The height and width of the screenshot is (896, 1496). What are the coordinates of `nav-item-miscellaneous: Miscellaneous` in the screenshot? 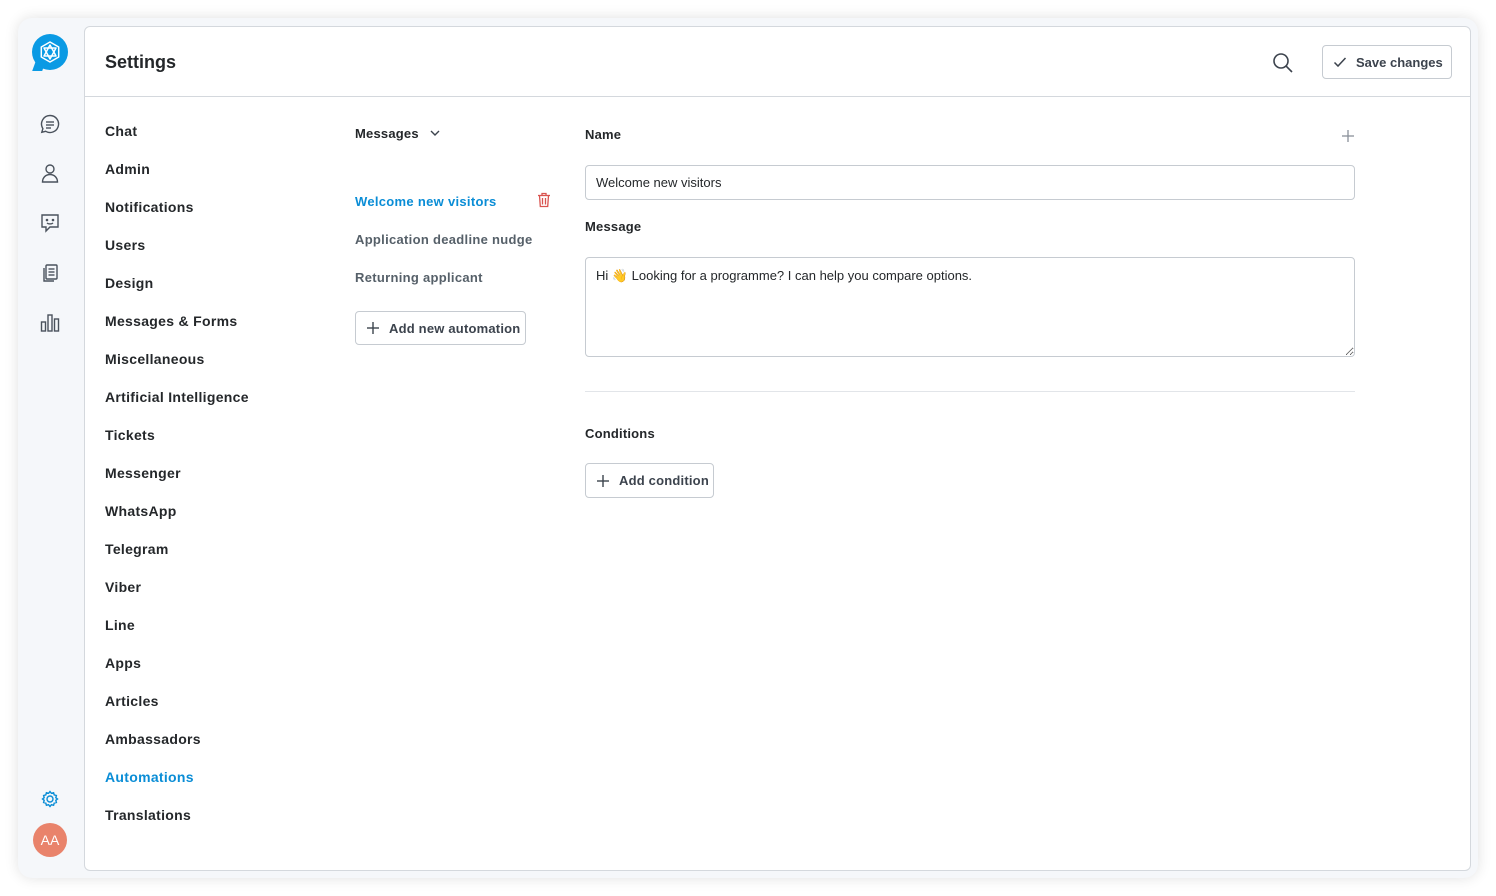 It's located at (177, 370).